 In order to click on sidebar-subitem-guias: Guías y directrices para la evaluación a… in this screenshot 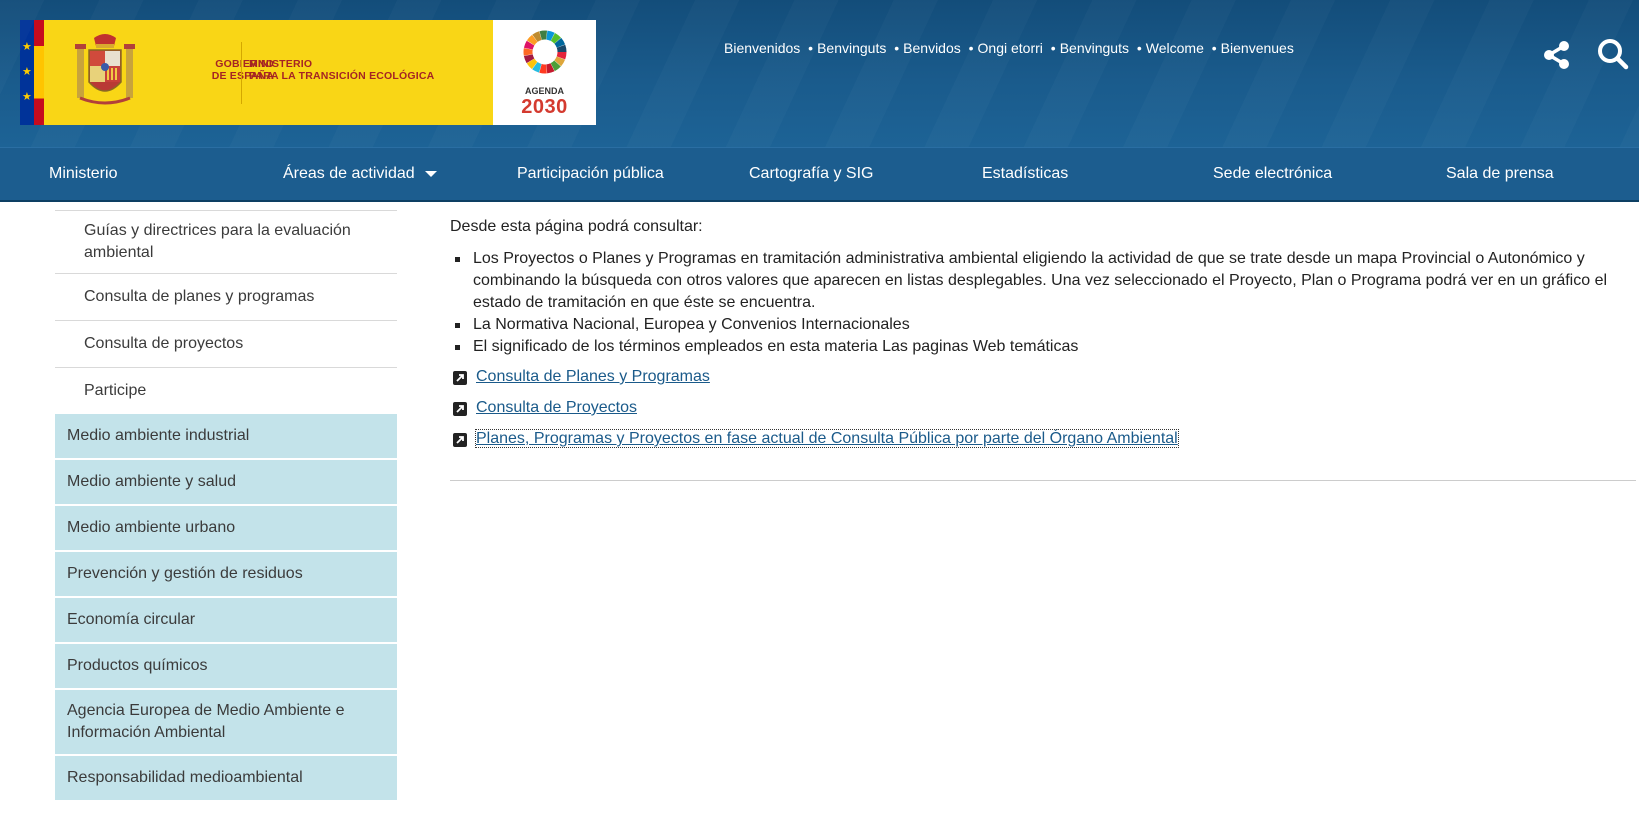, I will do `click(226, 242)`.